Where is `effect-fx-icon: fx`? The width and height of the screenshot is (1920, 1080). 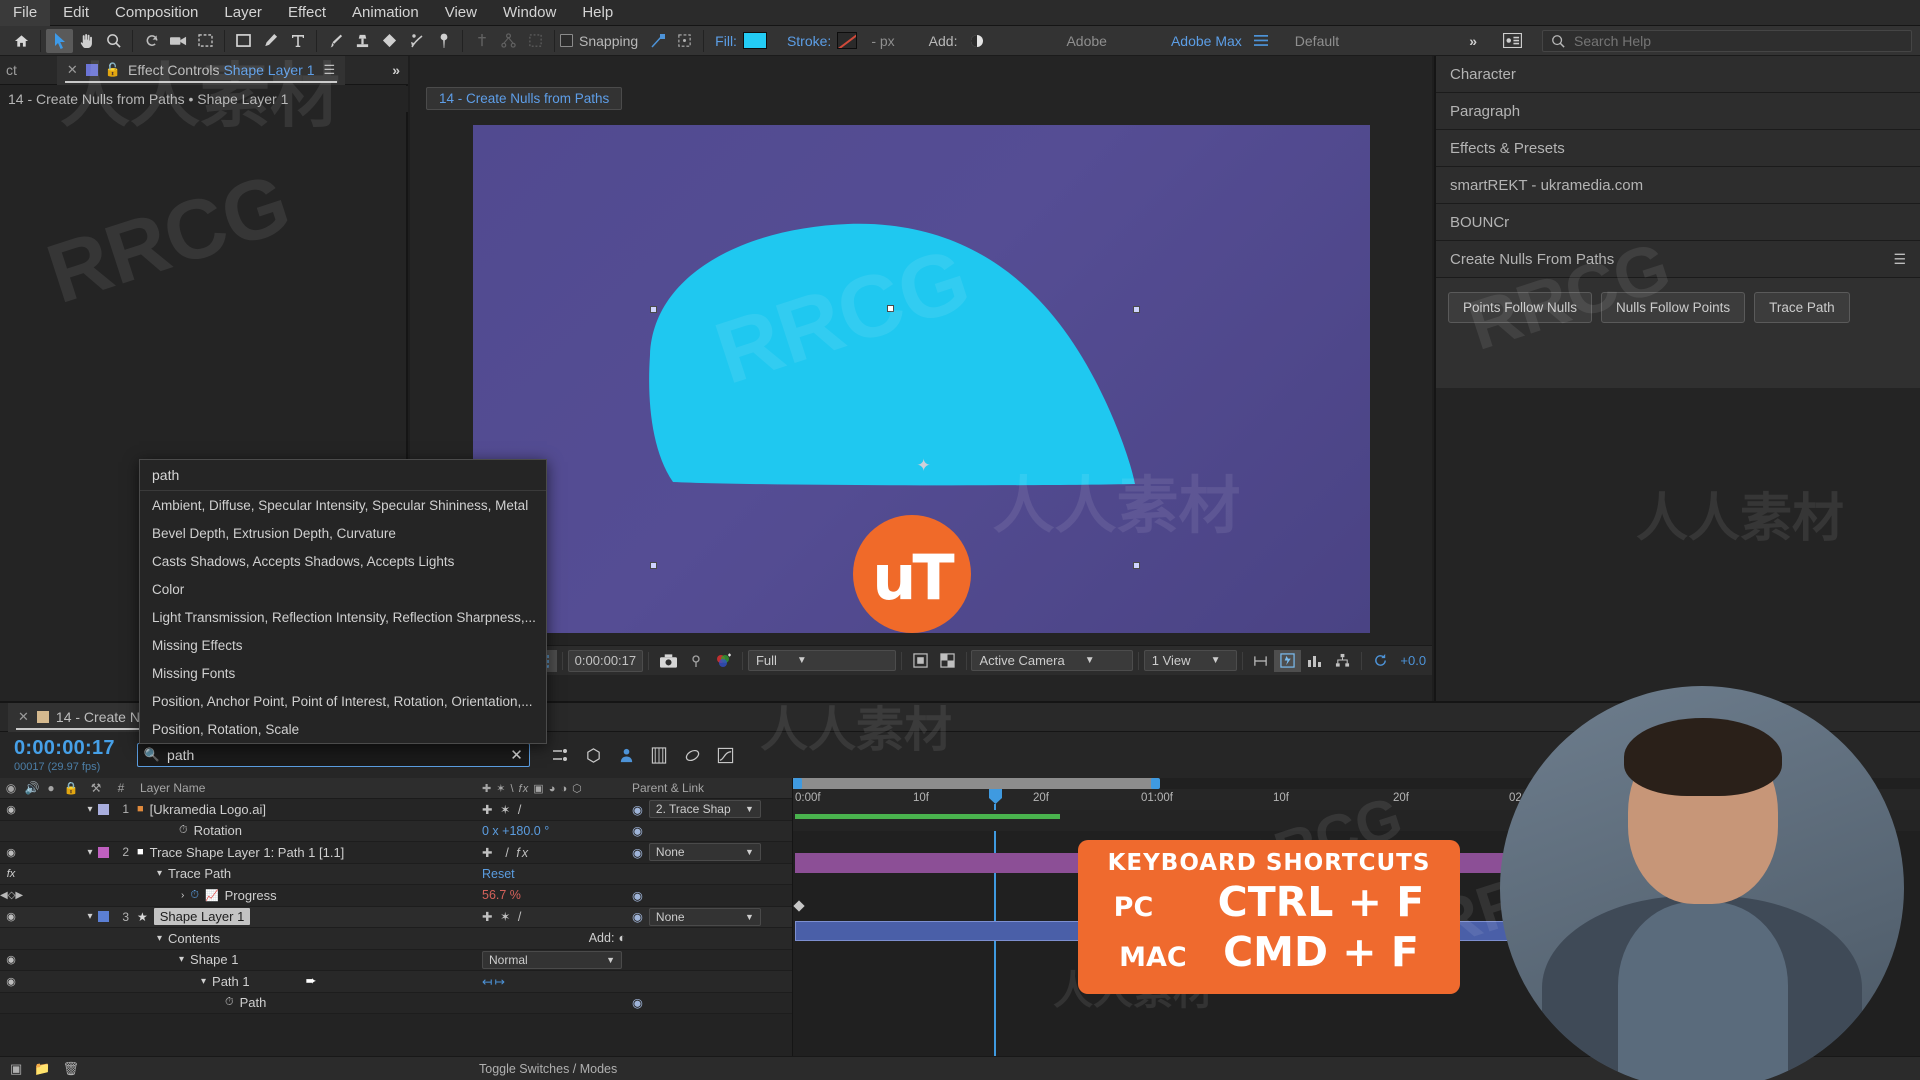 effect-fx-icon: fx is located at coordinates (11, 874).